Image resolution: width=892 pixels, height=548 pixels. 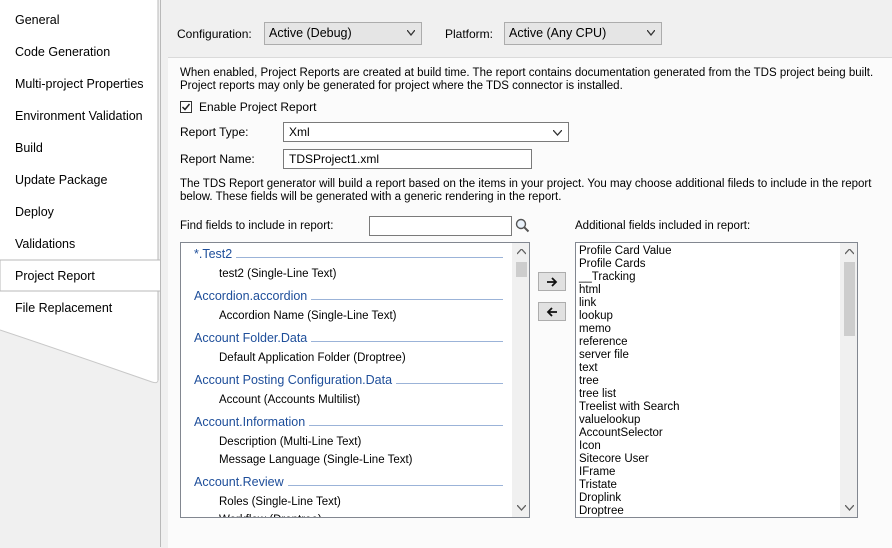 I want to click on find-fields-input, so click(x=440, y=226).